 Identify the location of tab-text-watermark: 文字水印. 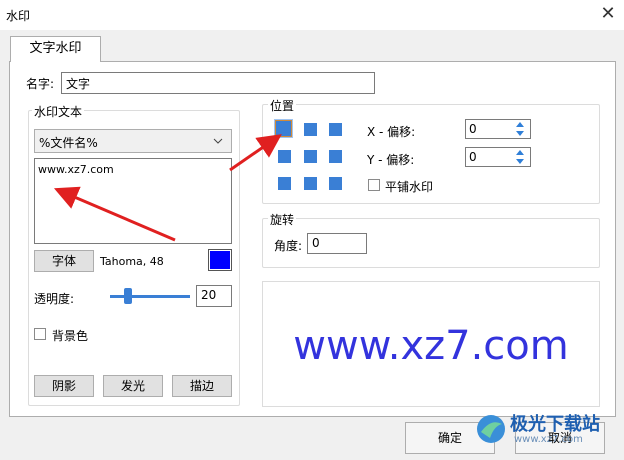
(55, 49).